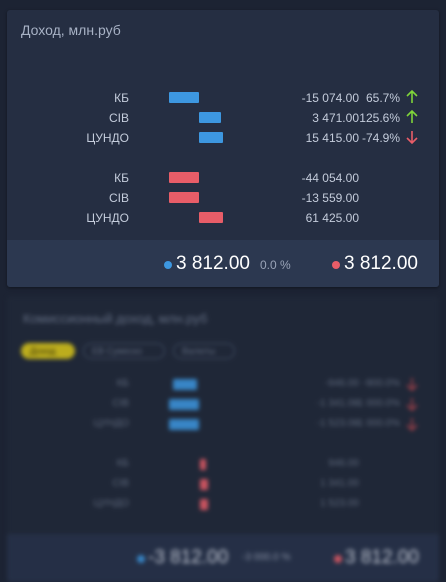 This screenshot has width=446, height=582. What do you see at coordinates (115, 318) in the screenshot?
I see `commission-card-title: Комиссионный доход, млн.руб` at bounding box center [115, 318].